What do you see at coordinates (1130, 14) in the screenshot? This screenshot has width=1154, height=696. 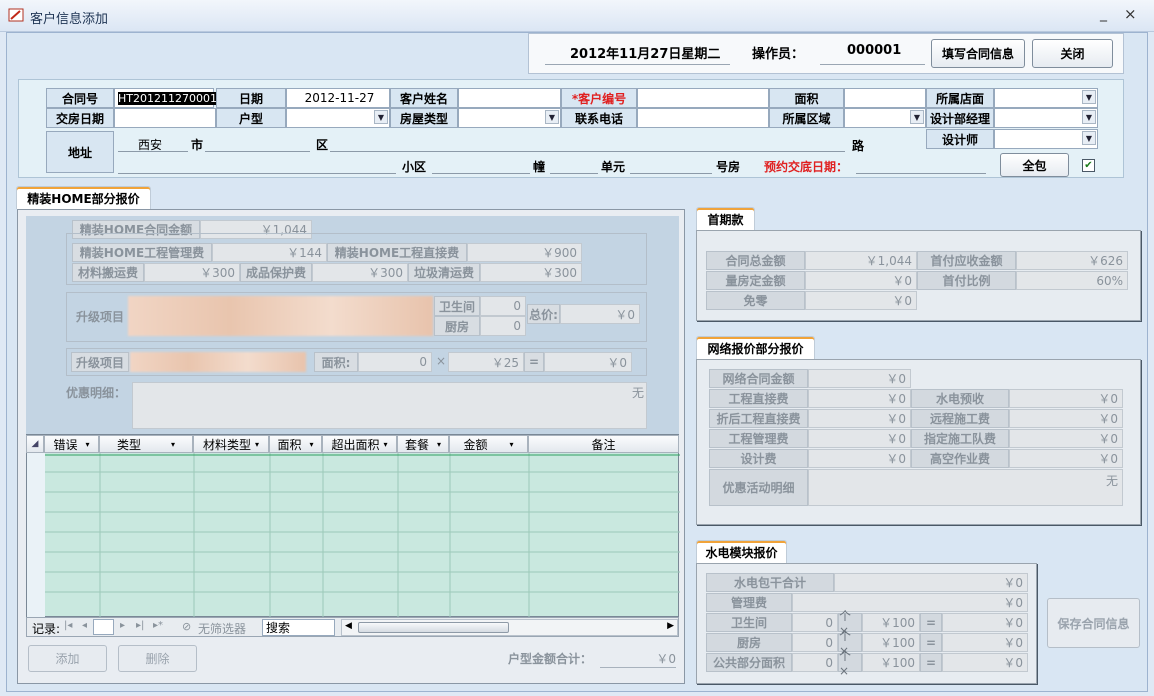 I see `close-window-button: ×` at bounding box center [1130, 14].